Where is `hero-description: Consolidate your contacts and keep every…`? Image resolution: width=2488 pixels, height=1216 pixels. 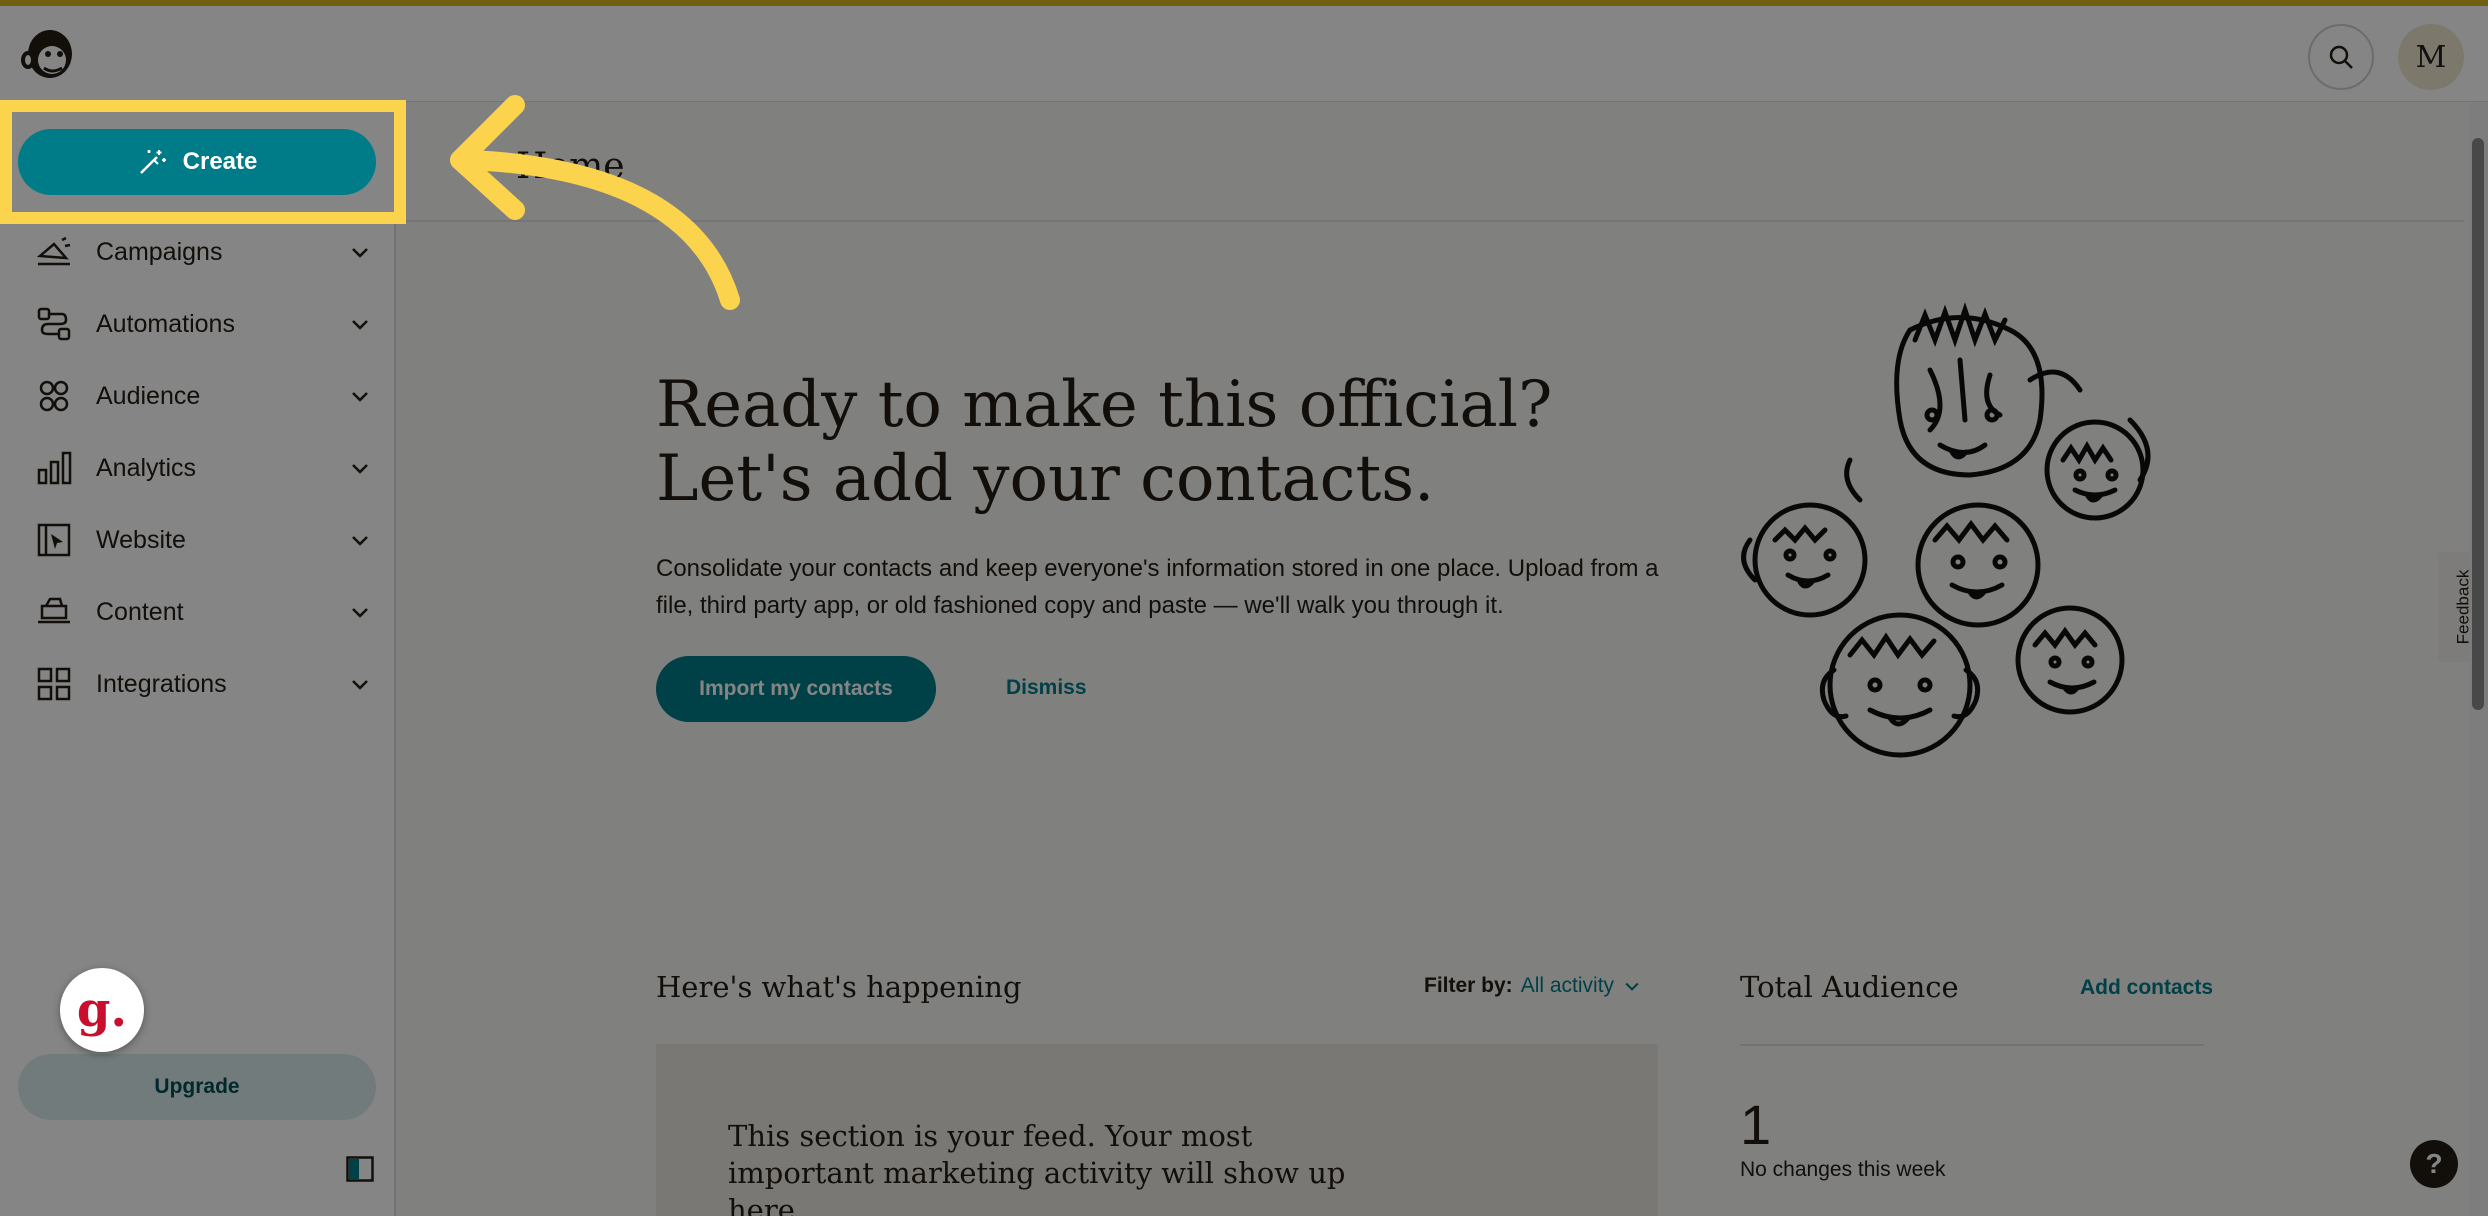 hero-description: Consolidate your contacts and keep every… is located at coordinates (1157, 587).